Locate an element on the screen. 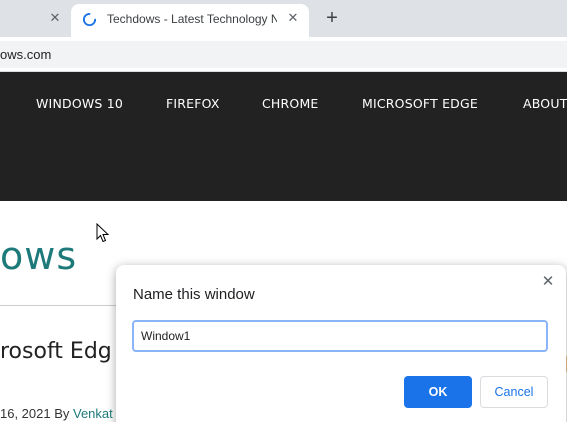  nav-item-microsoft-edge: MICROSOFT EDGE is located at coordinates (420, 103).